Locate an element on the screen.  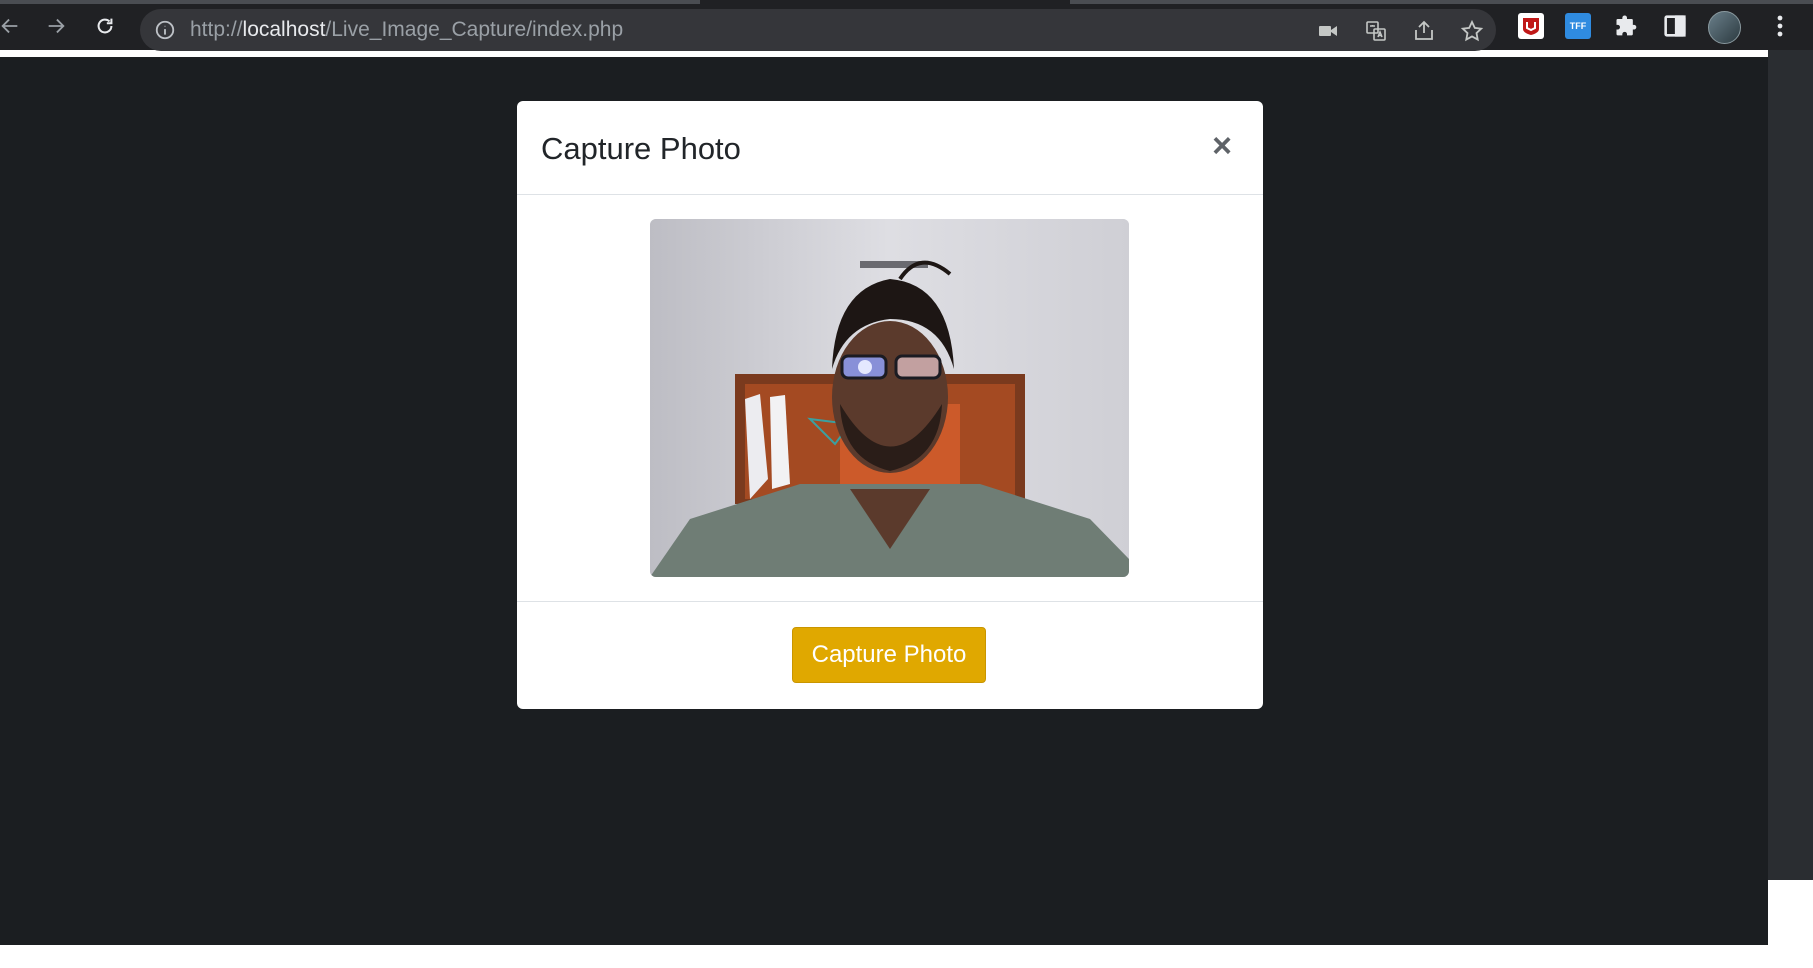
url-host: localhost is located at coordinates (284, 29).